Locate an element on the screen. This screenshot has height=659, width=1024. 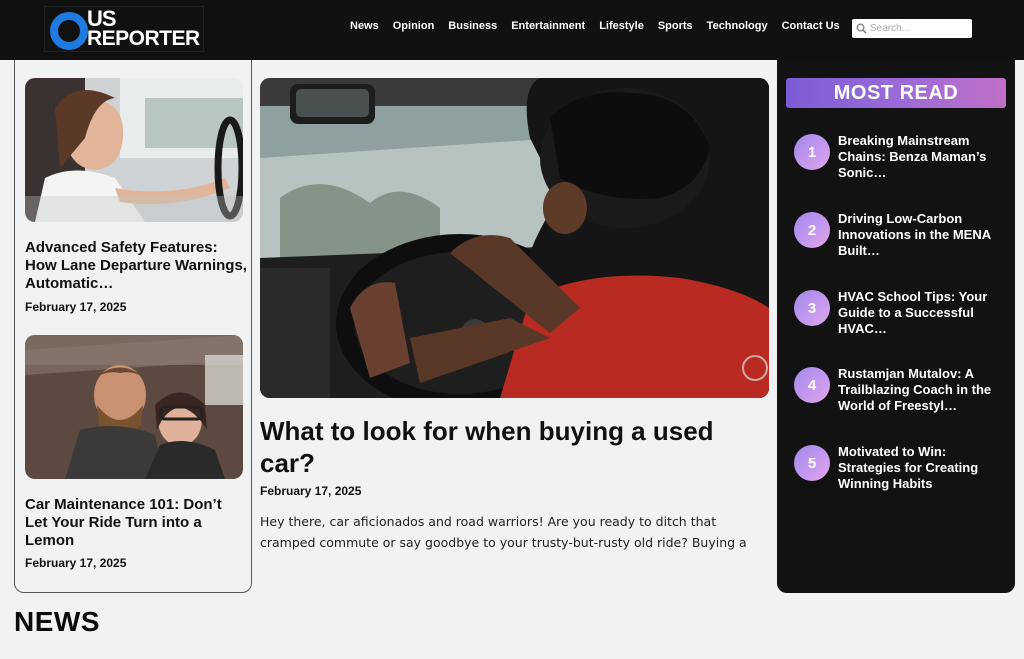
nav-lifestyle: Lifestyle is located at coordinates (621, 26).